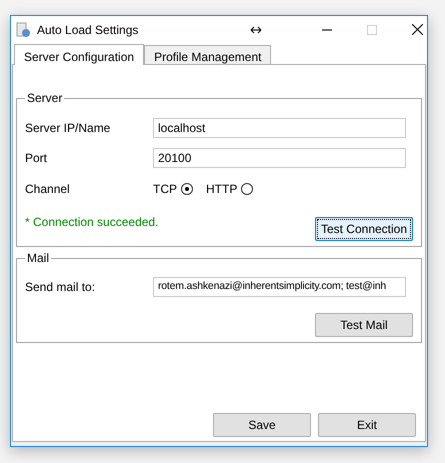  I want to click on test-connection-button: Test Connection, so click(364, 229).